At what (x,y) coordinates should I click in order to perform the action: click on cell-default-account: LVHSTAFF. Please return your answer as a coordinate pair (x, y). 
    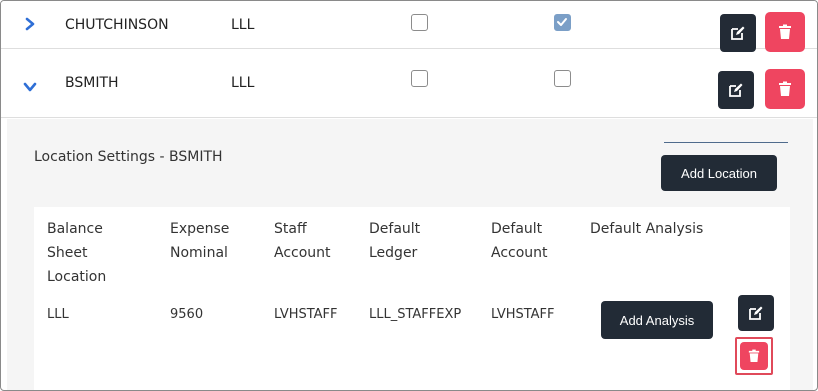
    Looking at the image, I should click on (523, 314).